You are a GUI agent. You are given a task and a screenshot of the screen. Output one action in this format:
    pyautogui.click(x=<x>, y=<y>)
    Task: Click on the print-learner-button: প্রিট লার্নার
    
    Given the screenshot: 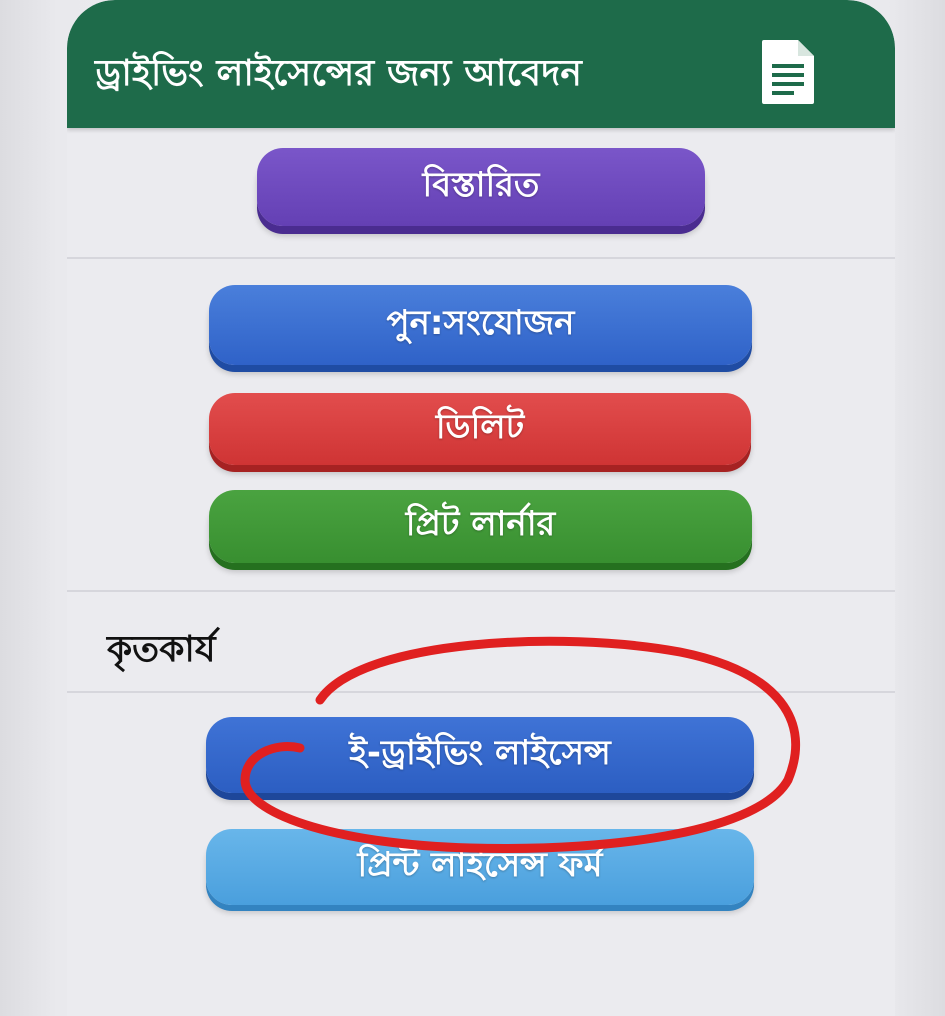 What is the action you would take?
    pyautogui.click(x=480, y=526)
    